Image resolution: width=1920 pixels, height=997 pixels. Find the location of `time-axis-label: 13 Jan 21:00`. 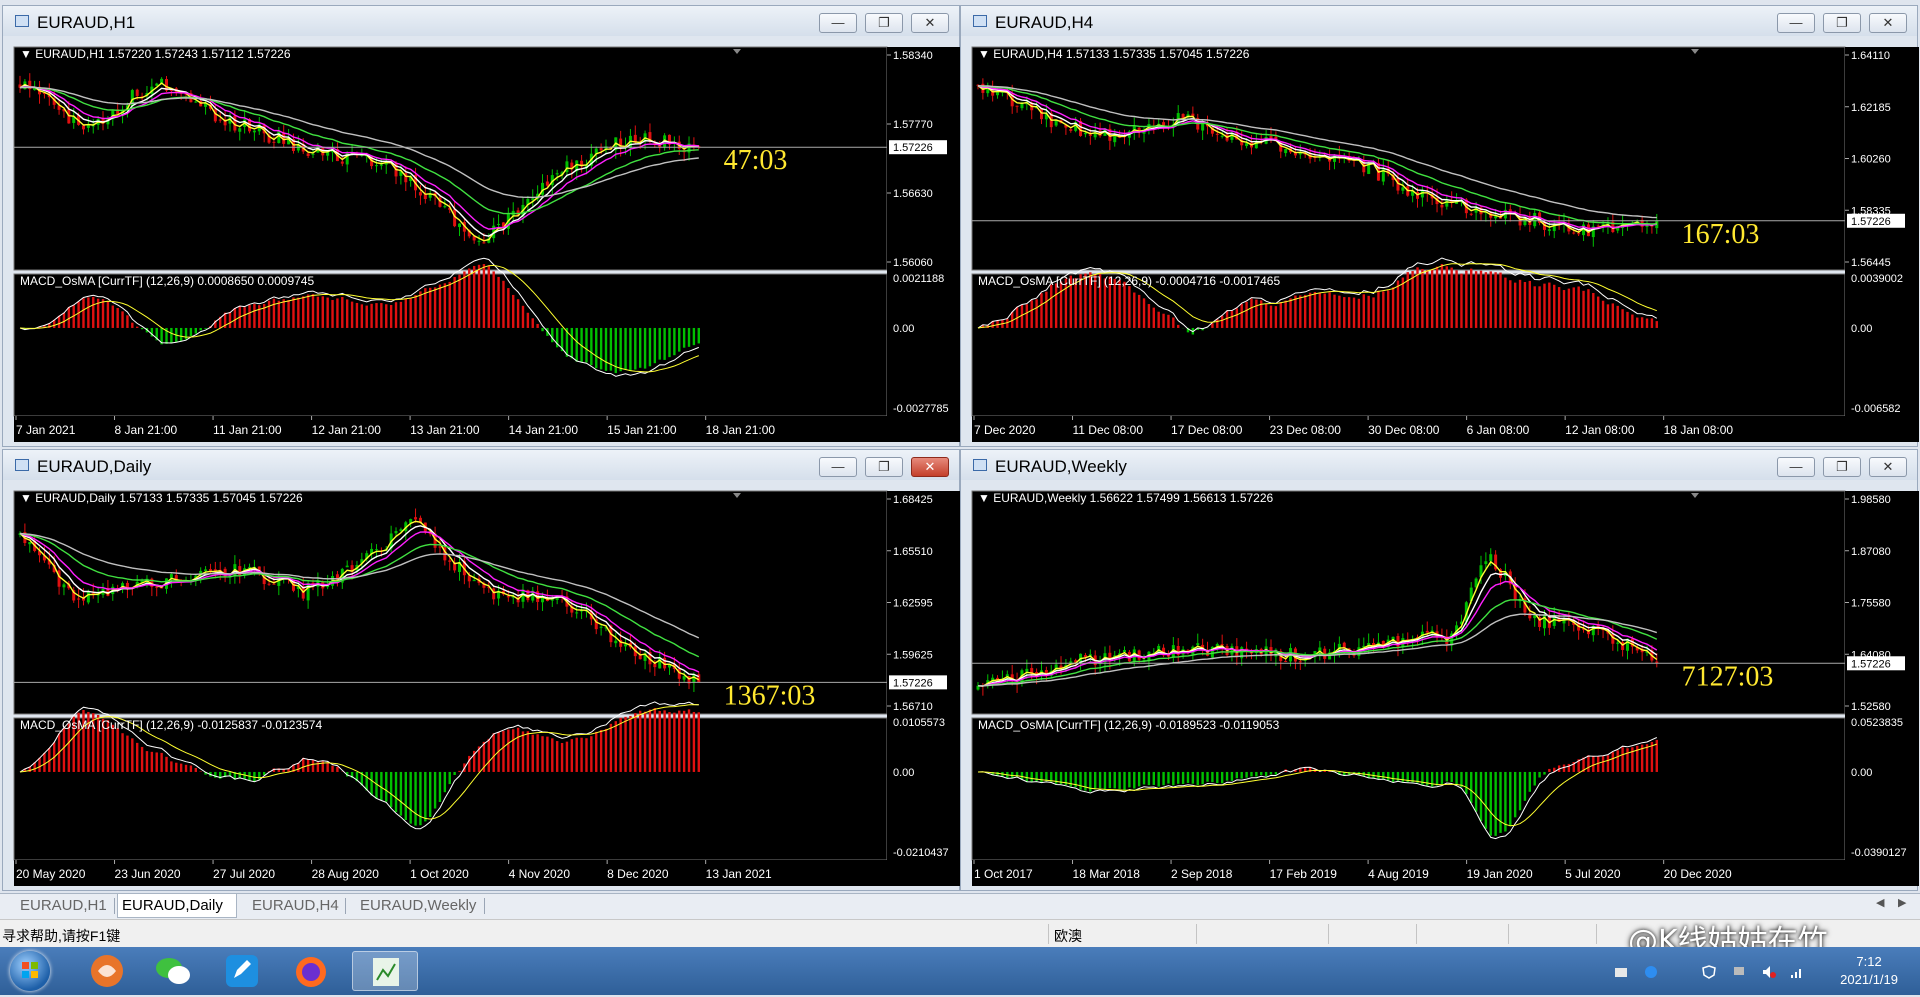

time-axis-label: 13 Jan 21:00 is located at coordinates (445, 430).